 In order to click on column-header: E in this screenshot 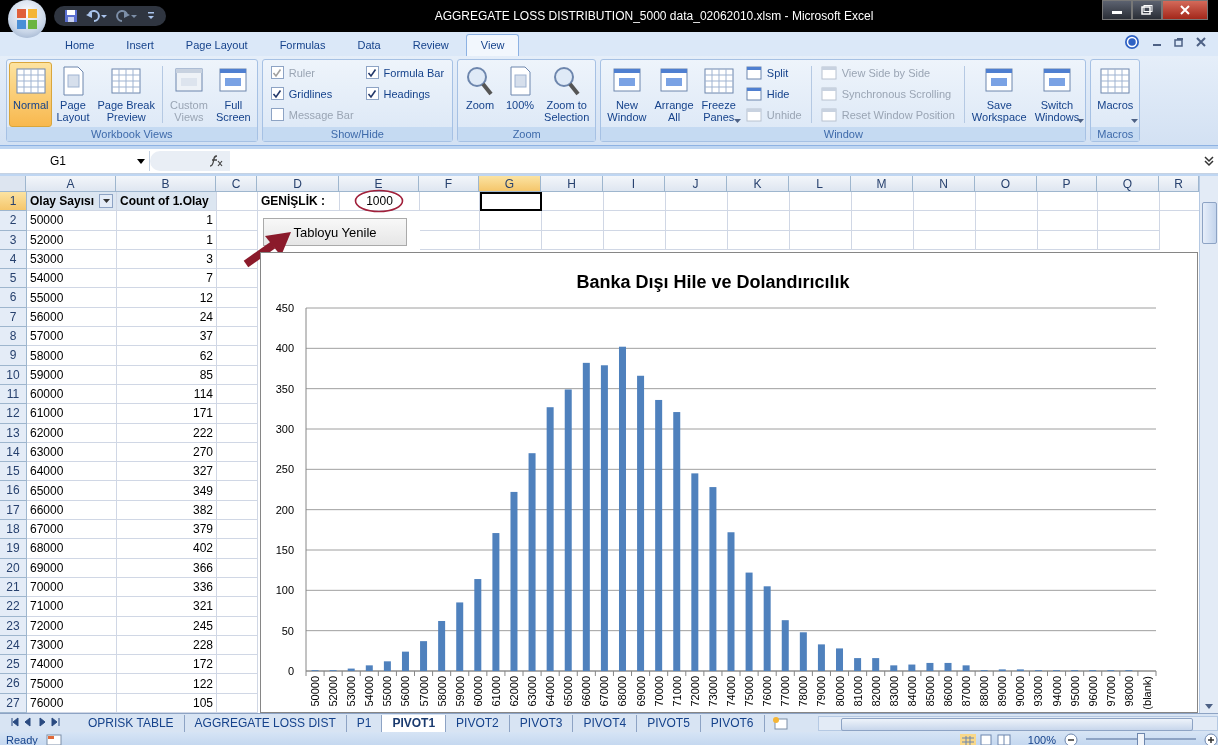, I will do `click(379, 184)`.